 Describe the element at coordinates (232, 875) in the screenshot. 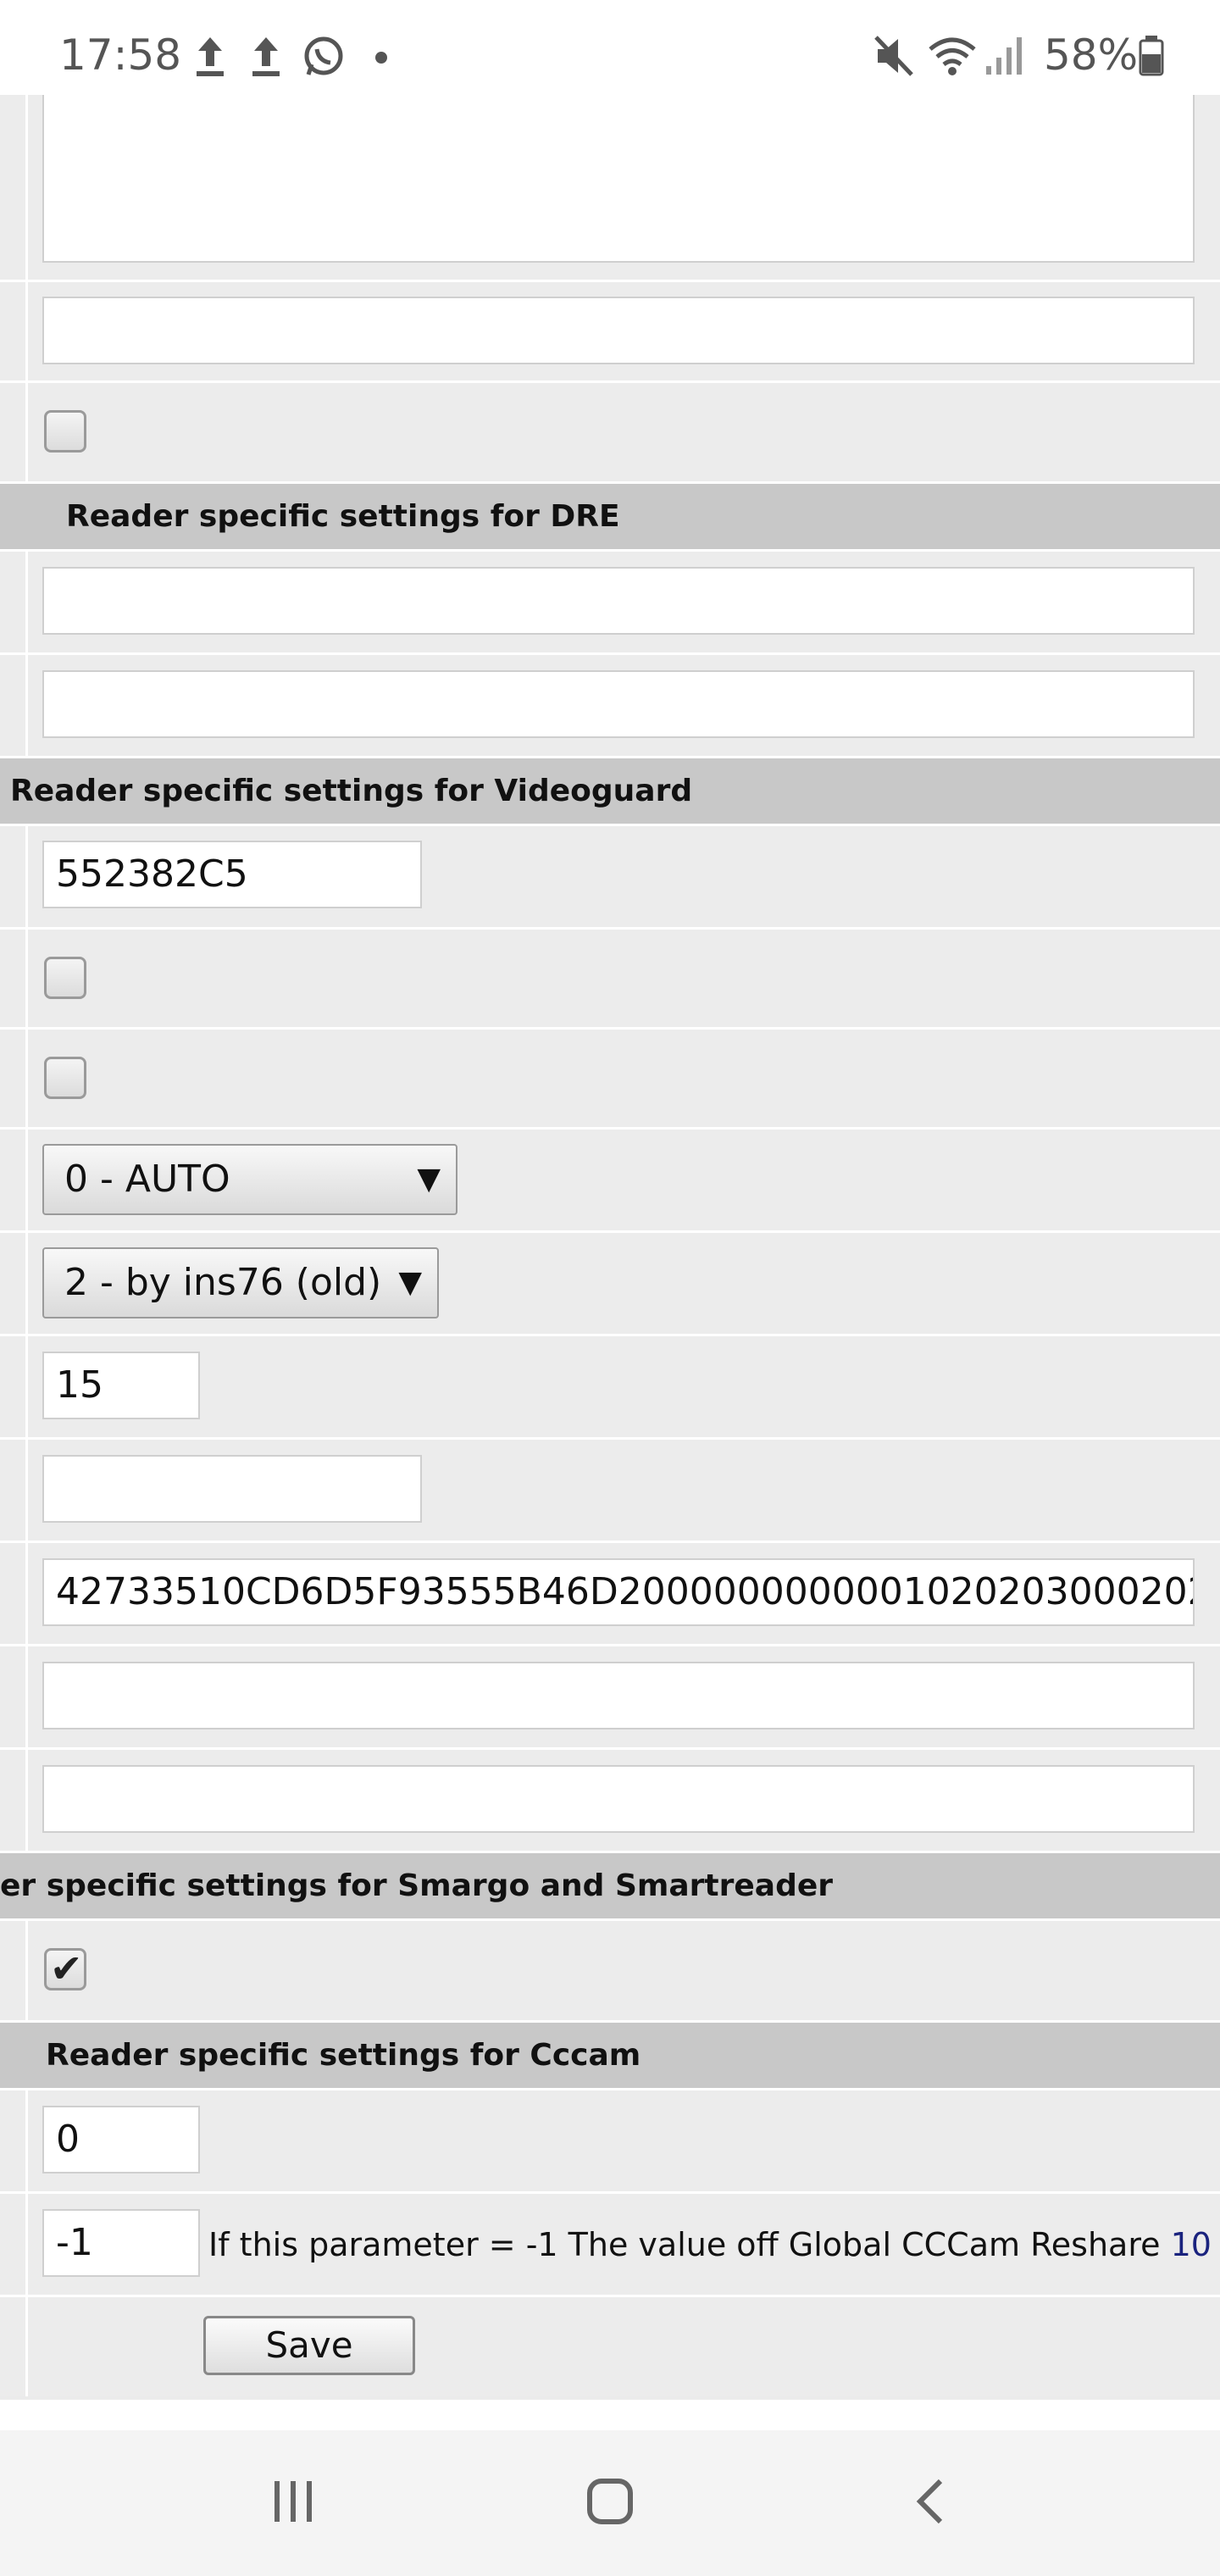

I see `boxid-input: 552382C5` at that location.